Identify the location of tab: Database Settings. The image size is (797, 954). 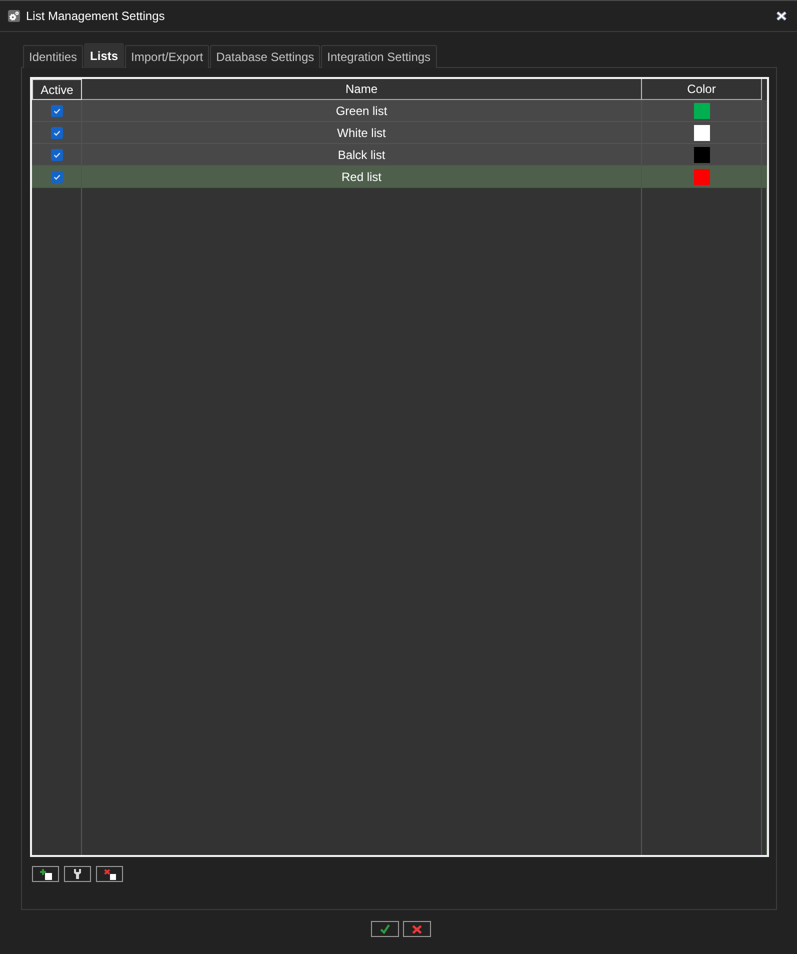
(265, 56).